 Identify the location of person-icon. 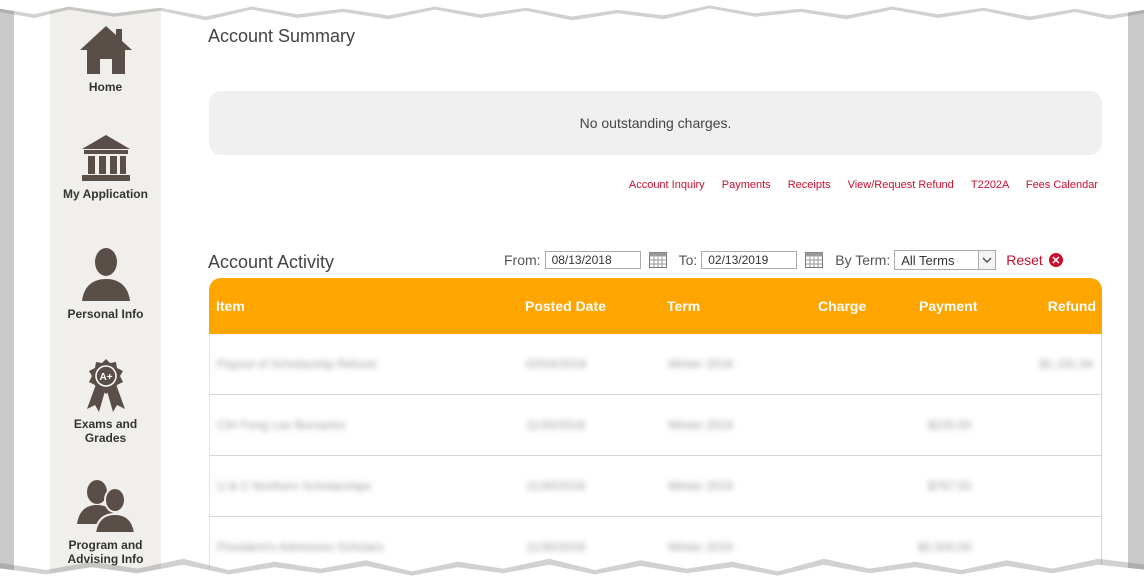
(105, 274).